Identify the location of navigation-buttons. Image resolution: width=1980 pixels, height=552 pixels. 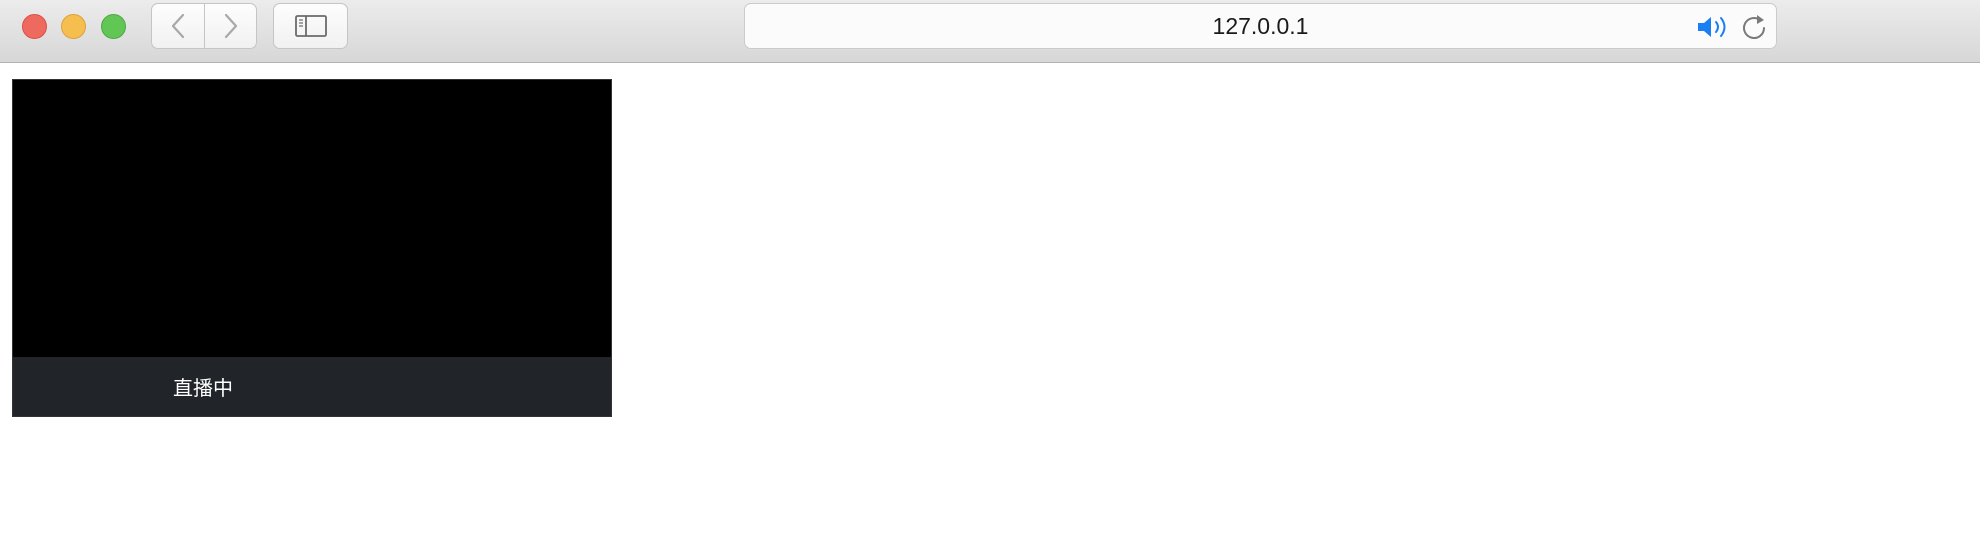
(204, 26).